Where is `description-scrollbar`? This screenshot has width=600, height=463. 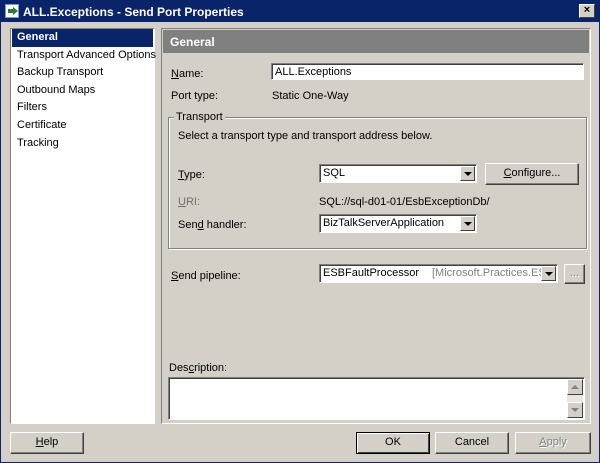
description-scrollbar is located at coordinates (575, 398).